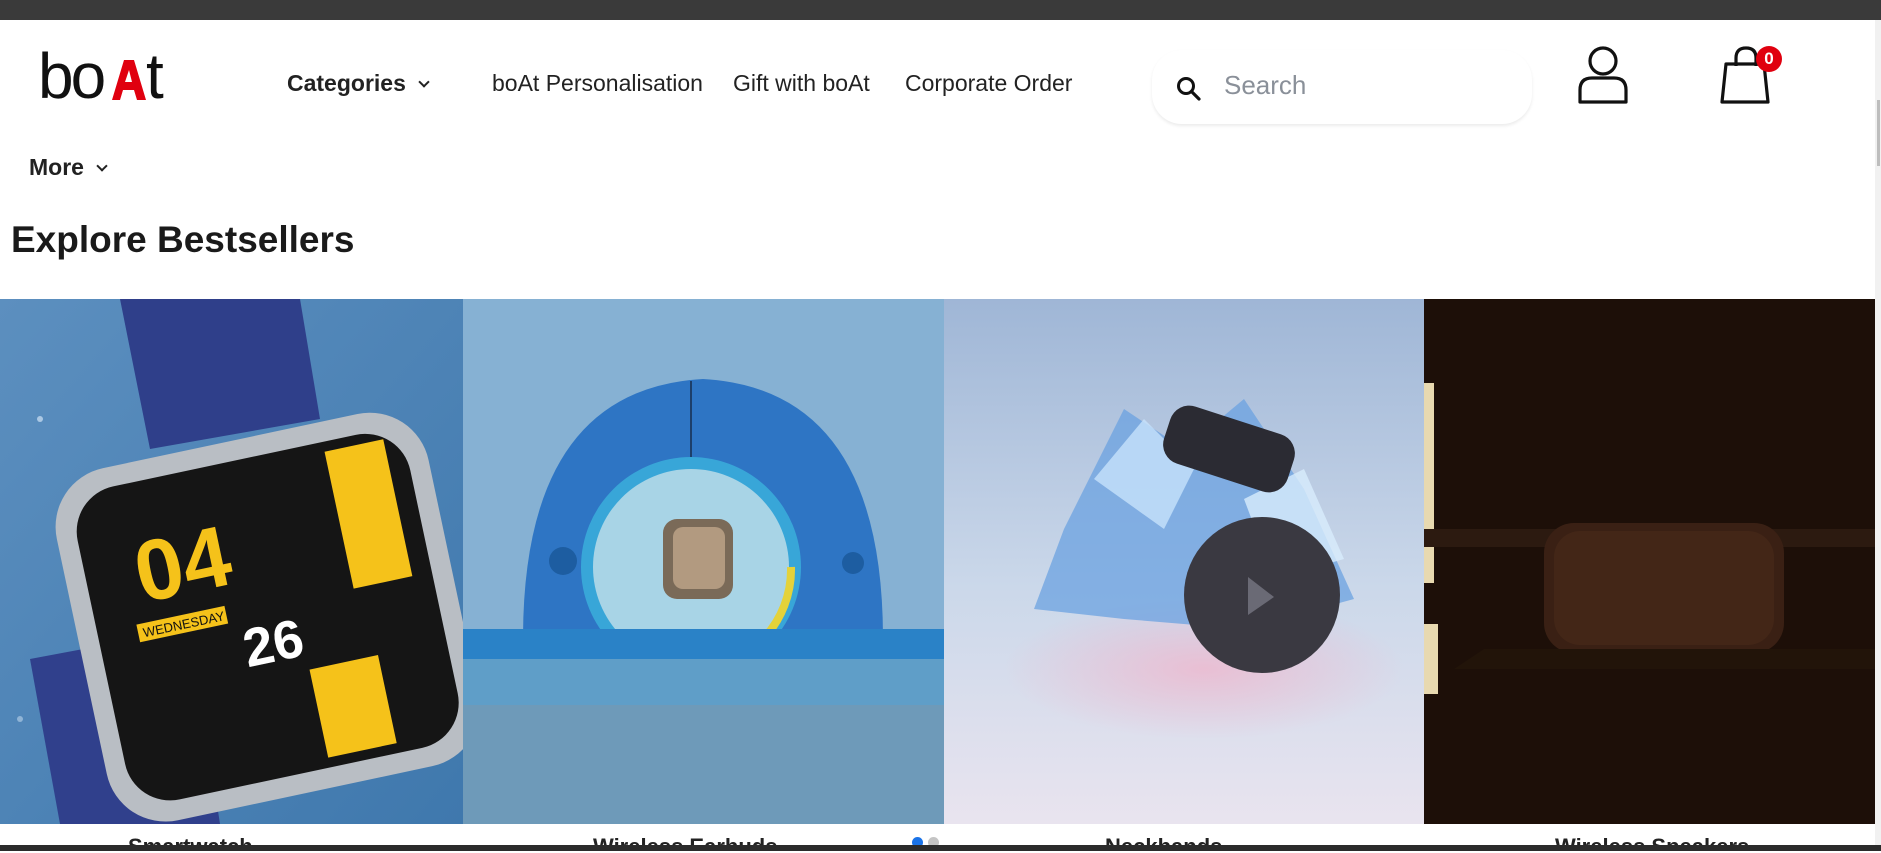 This screenshot has width=1881, height=853. I want to click on search-input, so click(1364, 85).